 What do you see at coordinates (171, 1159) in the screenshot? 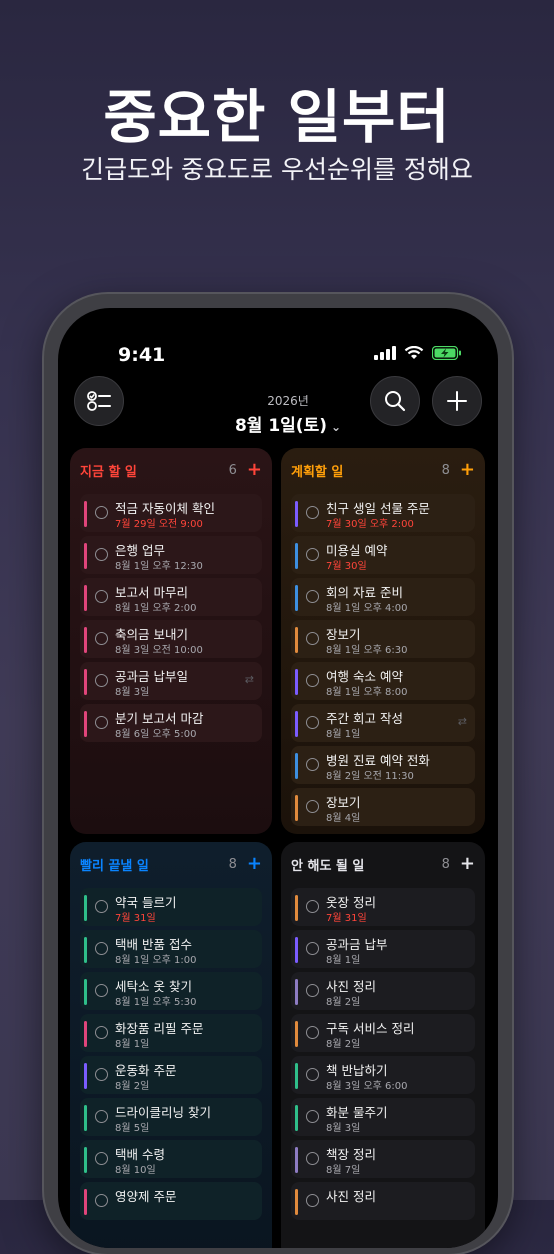
I see `task-row: 택배 수령 8월 10일` at bounding box center [171, 1159].